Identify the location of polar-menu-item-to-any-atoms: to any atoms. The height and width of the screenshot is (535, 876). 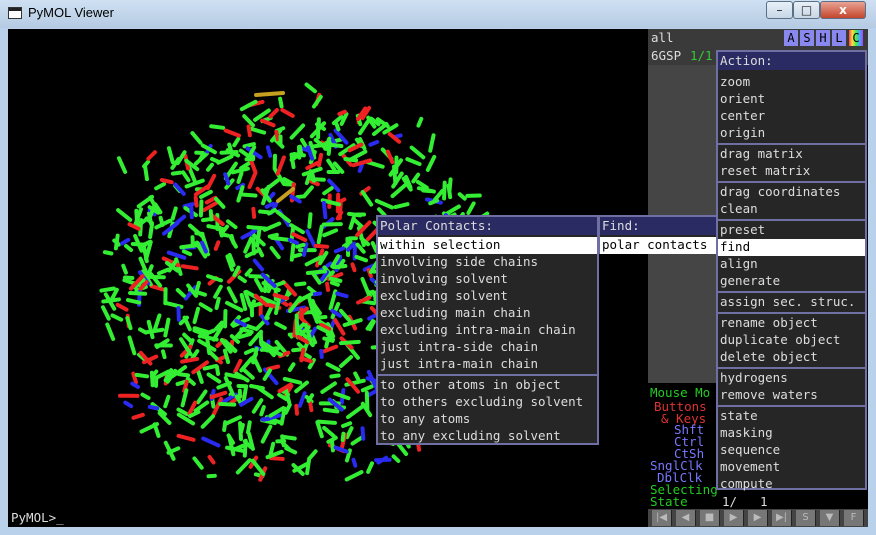
(487, 419).